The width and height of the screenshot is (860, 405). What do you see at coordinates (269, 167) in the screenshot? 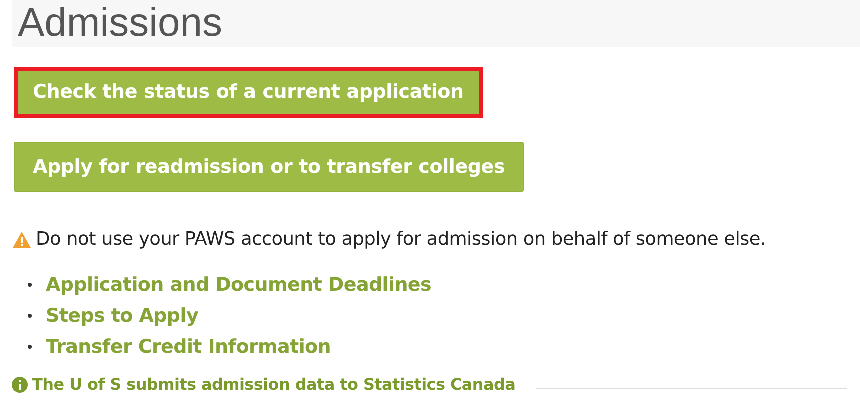
I see `link-button: Apply for readmission or to transfer colleges` at bounding box center [269, 167].